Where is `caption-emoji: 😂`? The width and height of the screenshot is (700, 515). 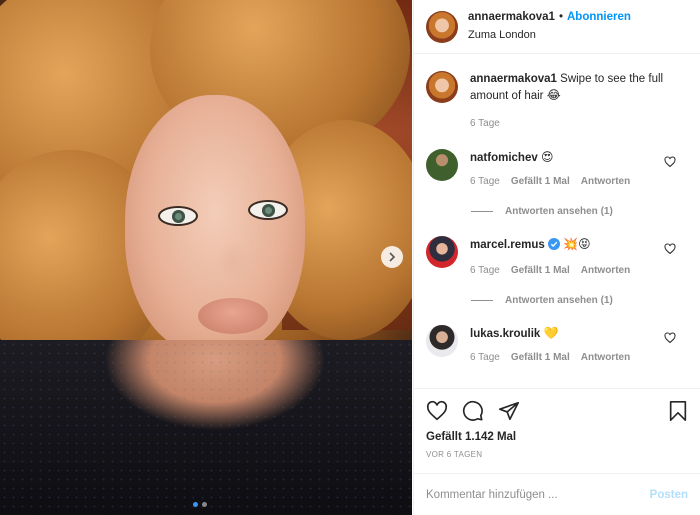
caption-emoji: 😂 is located at coordinates (553, 95).